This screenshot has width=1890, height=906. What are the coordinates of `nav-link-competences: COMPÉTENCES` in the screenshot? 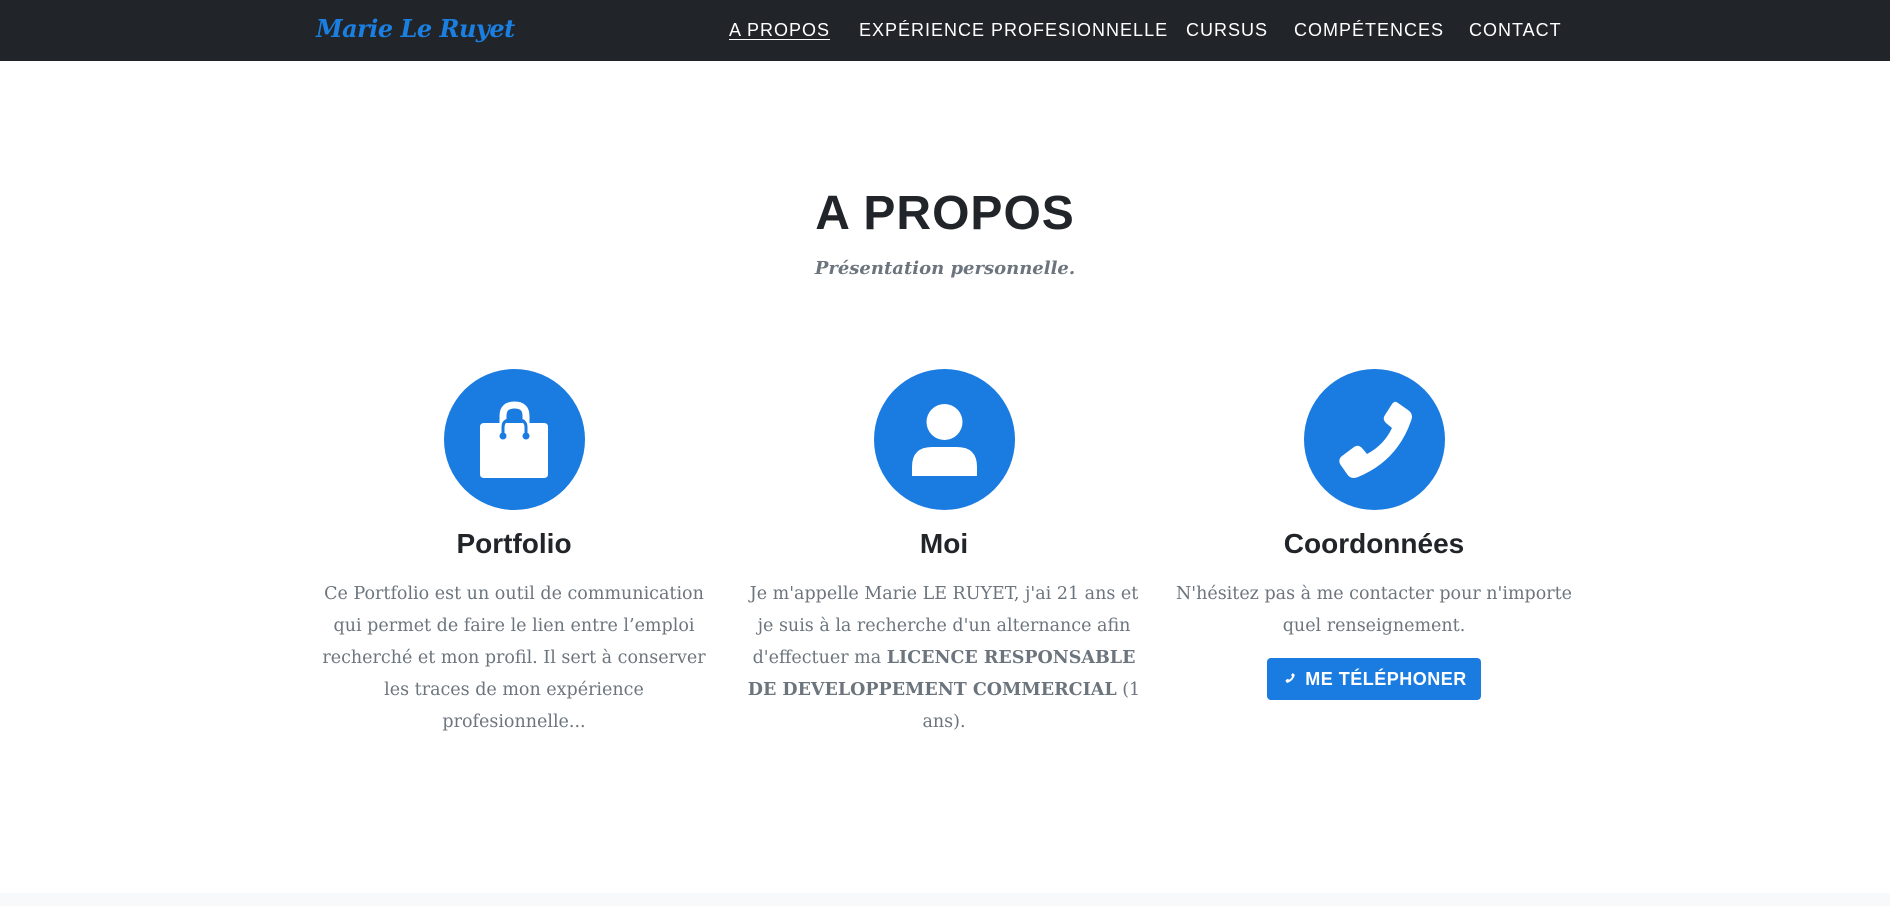 It's located at (1369, 30).